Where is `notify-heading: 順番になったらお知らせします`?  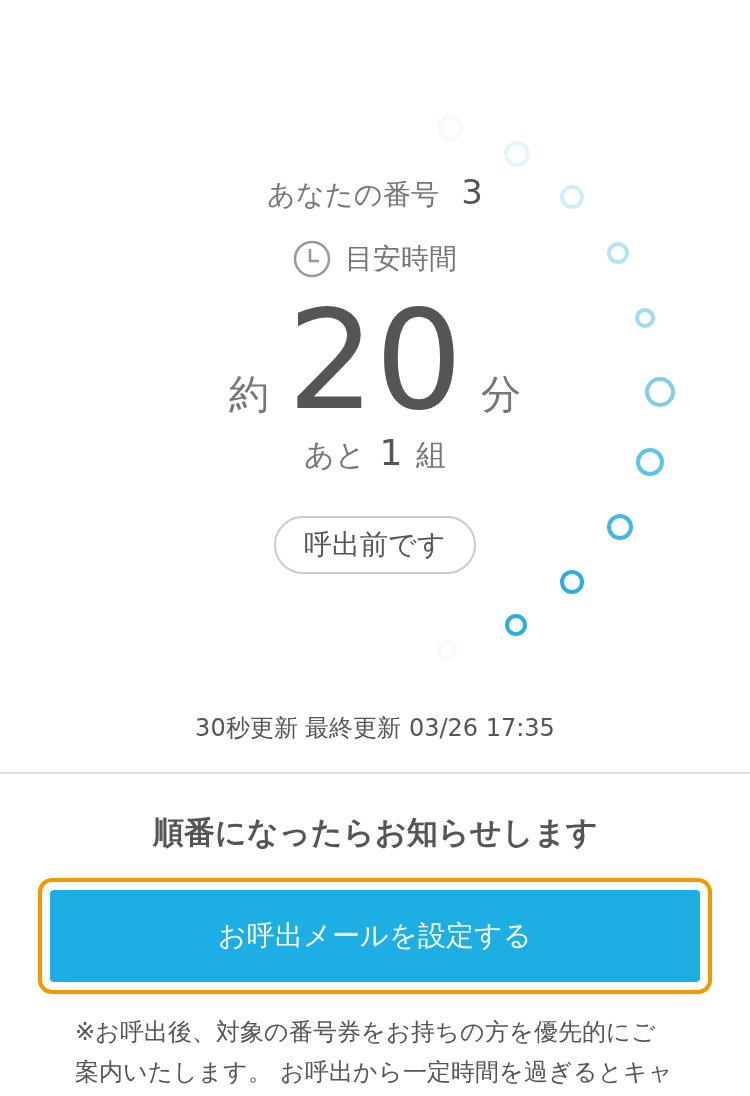 notify-heading: 順番になったらお知らせします is located at coordinates (375, 832).